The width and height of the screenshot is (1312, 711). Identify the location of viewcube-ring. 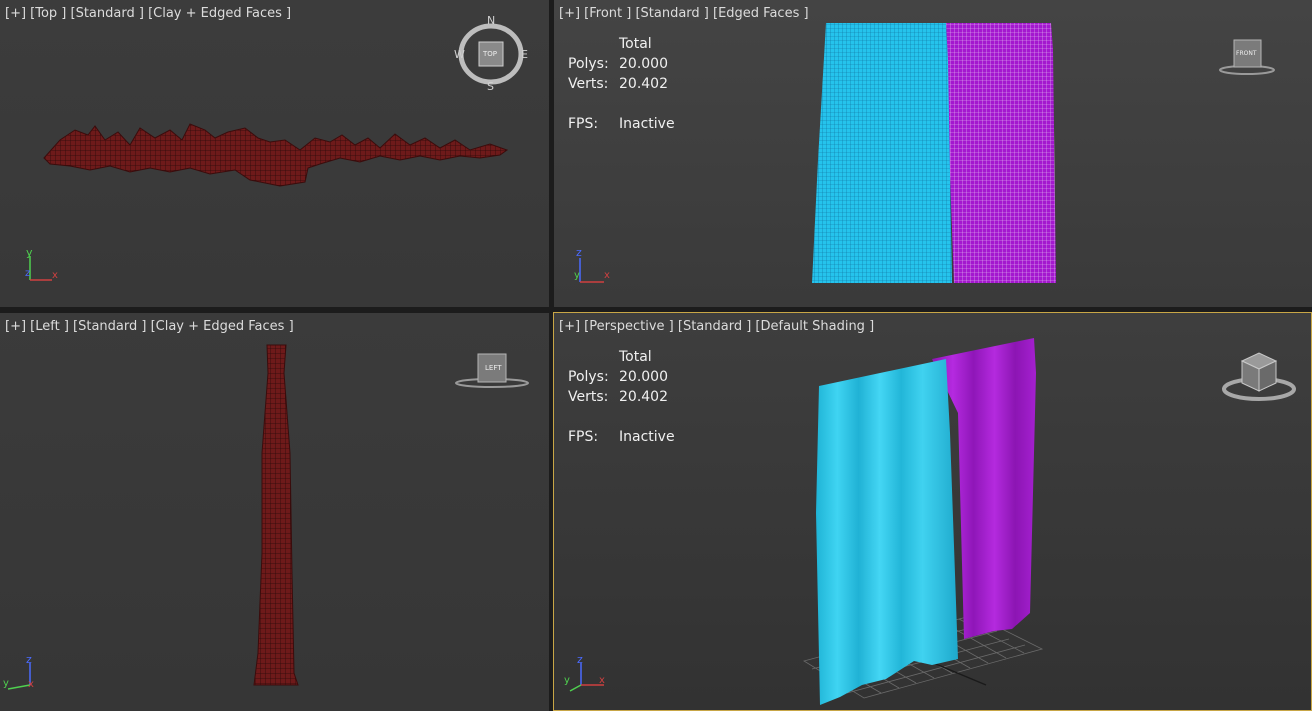
(1247, 57).